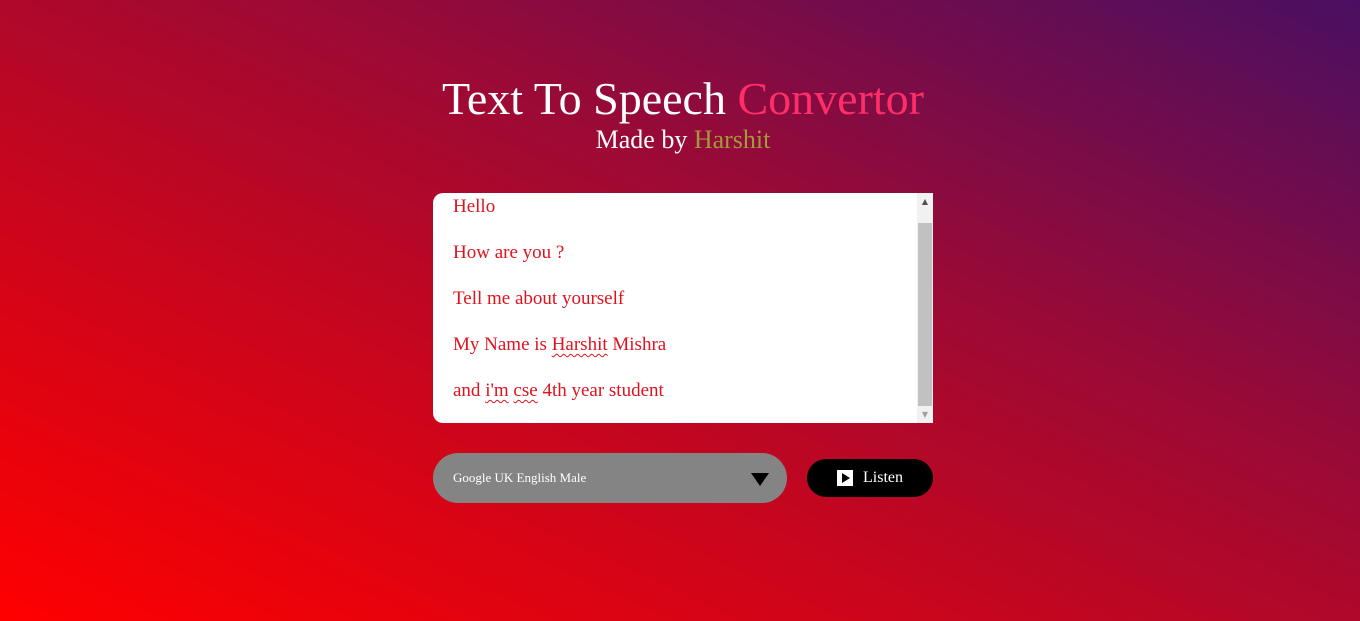 Image resolution: width=1360 pixels, height=621 pixels. Describe the element at coordinates (610, 478) in the screenshot. I see `voice-select: Google UK English Male` at that location.